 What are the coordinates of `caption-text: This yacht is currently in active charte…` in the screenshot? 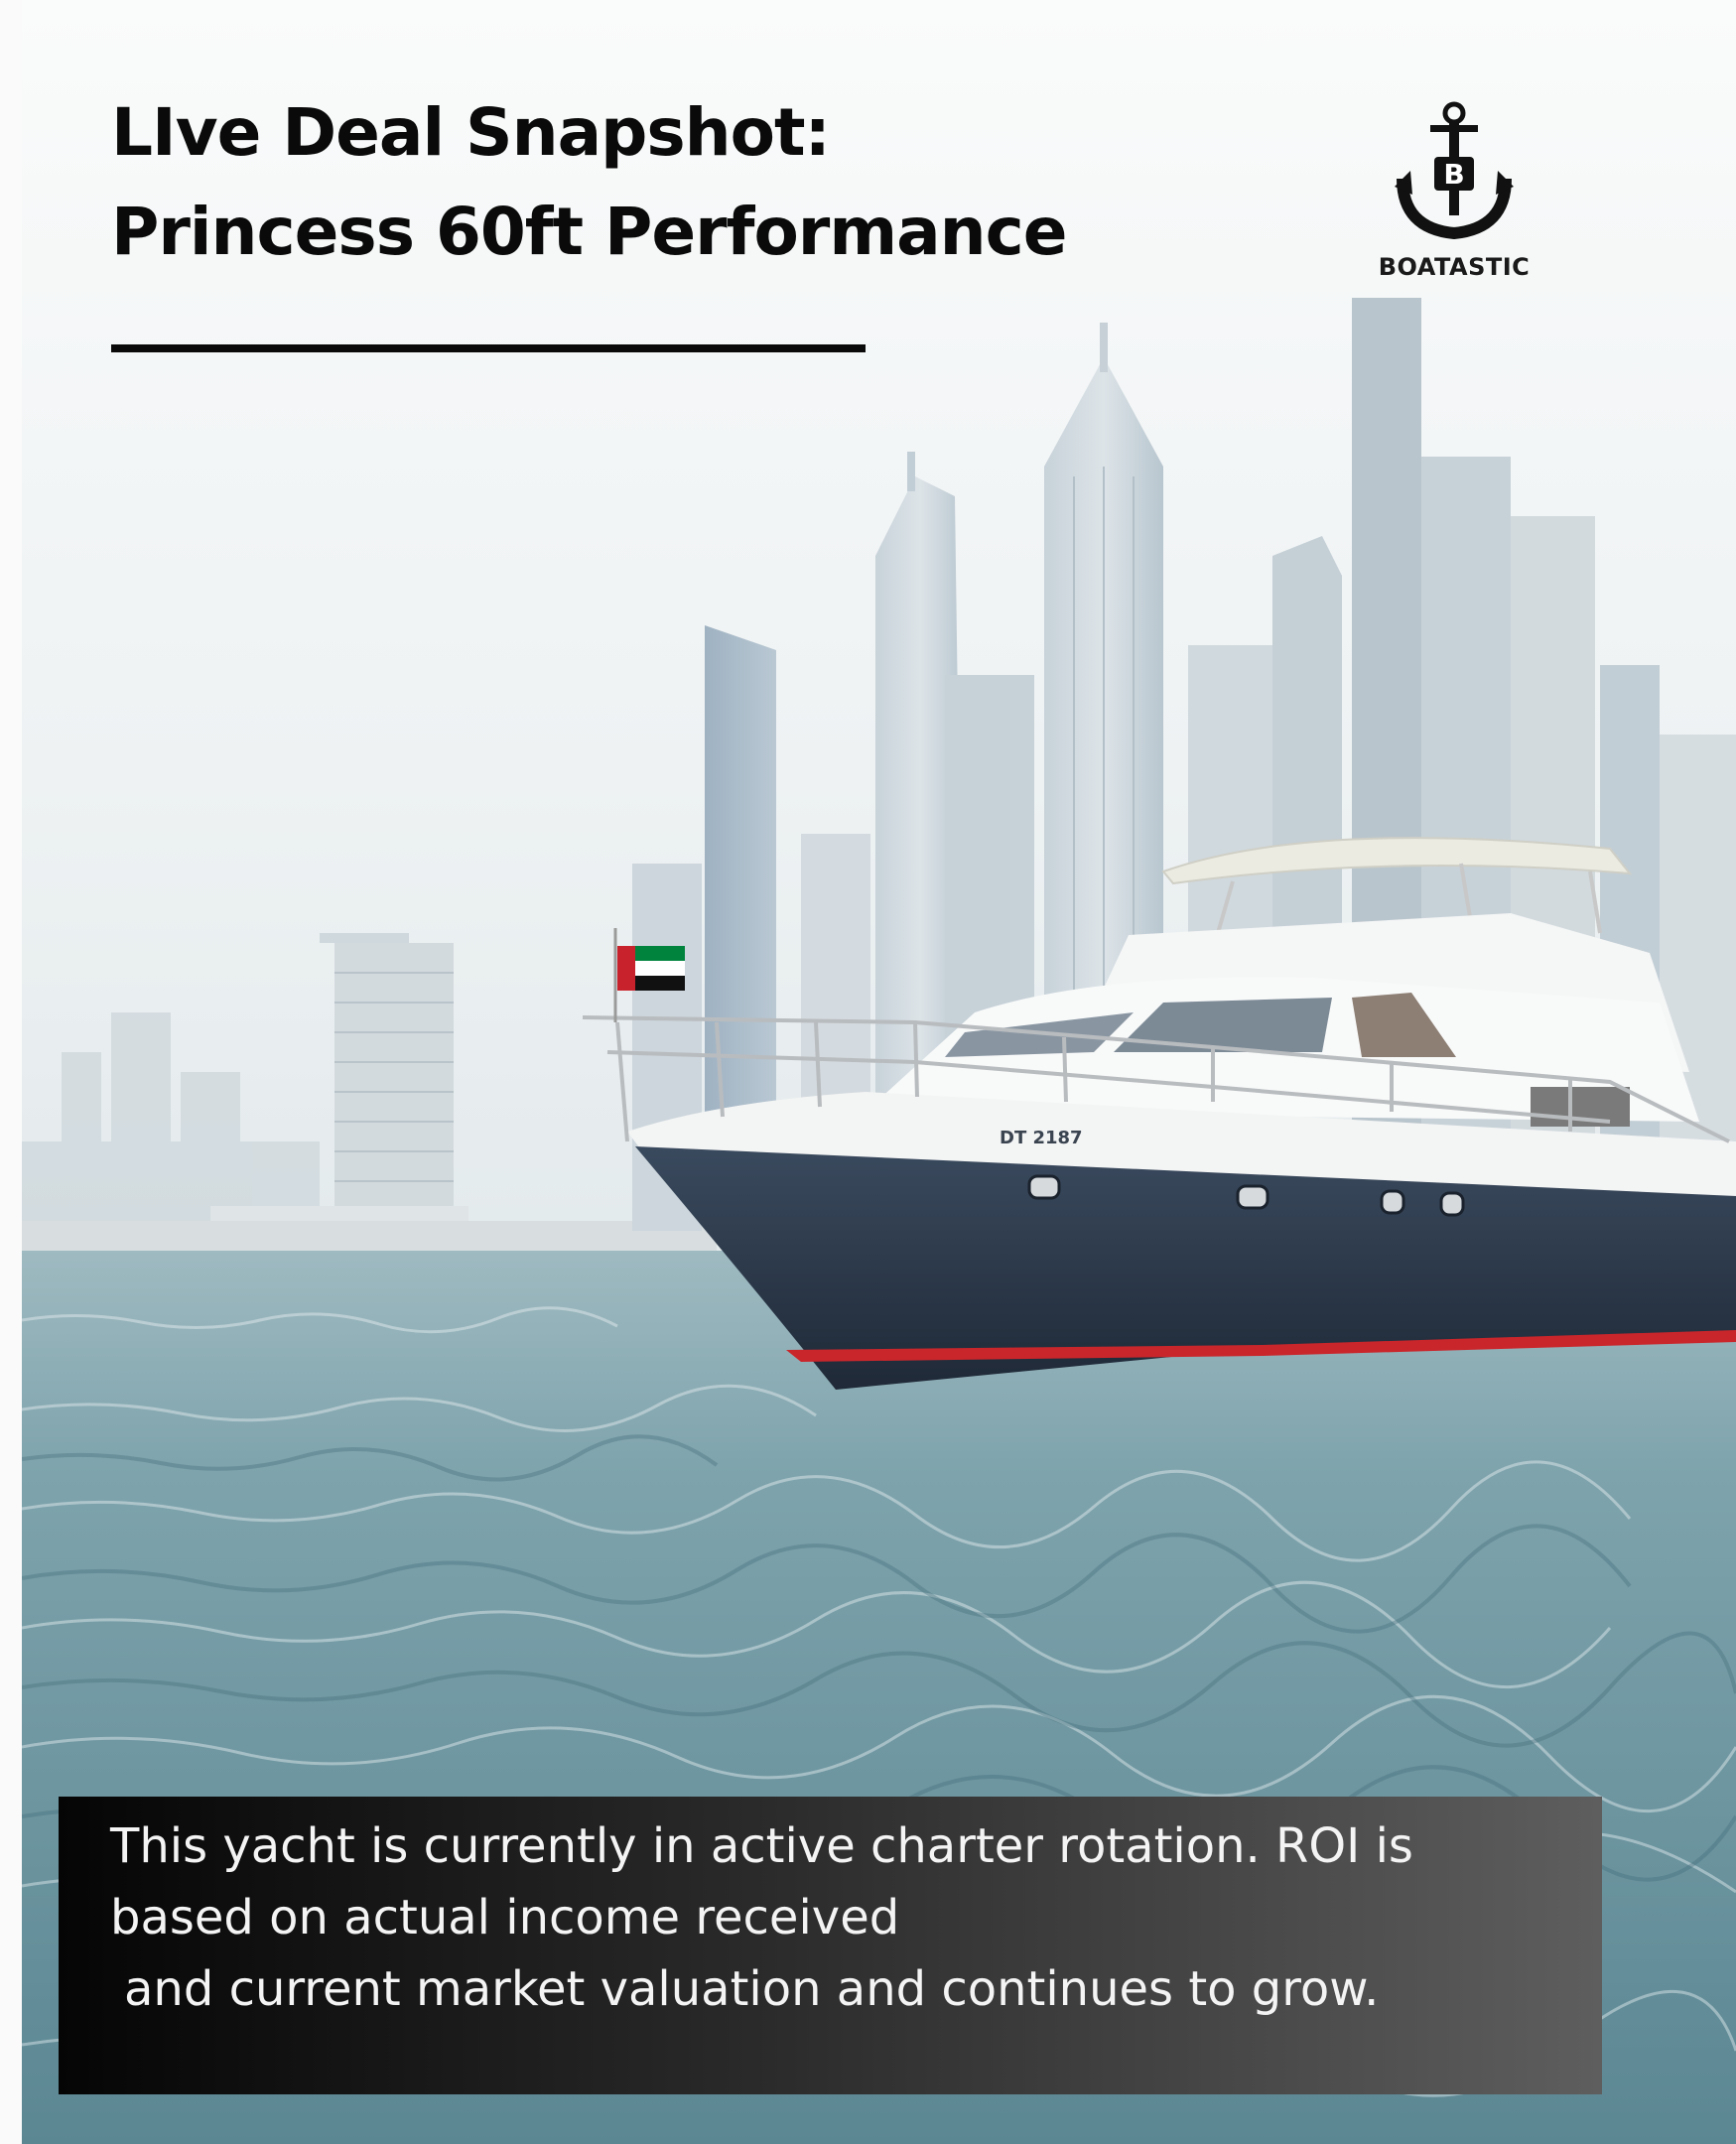 It's located at (836, 1917).